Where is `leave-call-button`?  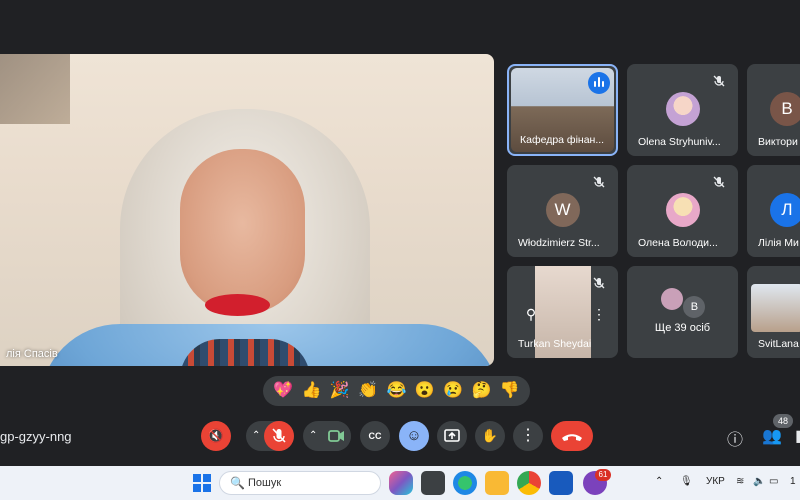
leave-call-button is located at coordinates (572, 436).